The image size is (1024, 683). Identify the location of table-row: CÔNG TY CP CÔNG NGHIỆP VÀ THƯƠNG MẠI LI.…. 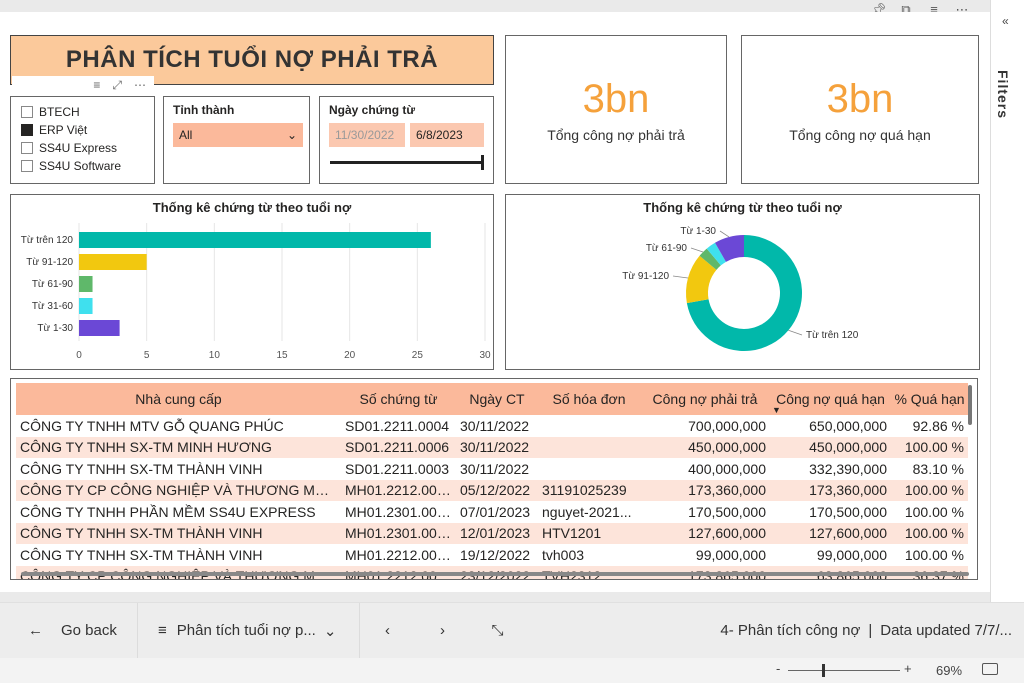
(492, 490).